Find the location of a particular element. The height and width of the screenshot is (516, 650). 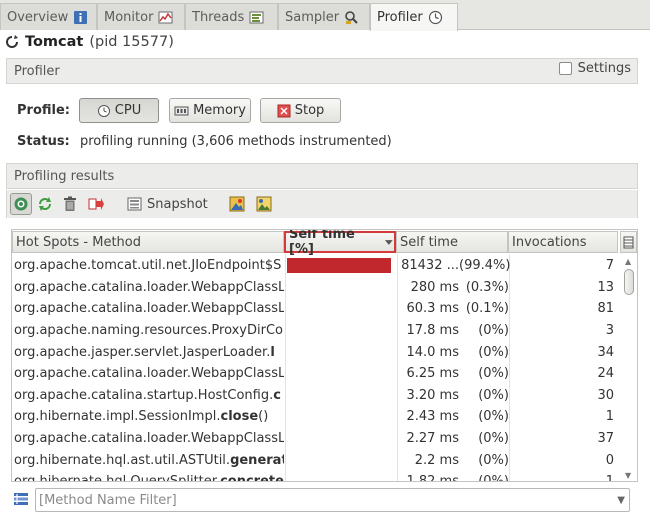

refresh-spinner-icon is located at coordinates (12, 41).